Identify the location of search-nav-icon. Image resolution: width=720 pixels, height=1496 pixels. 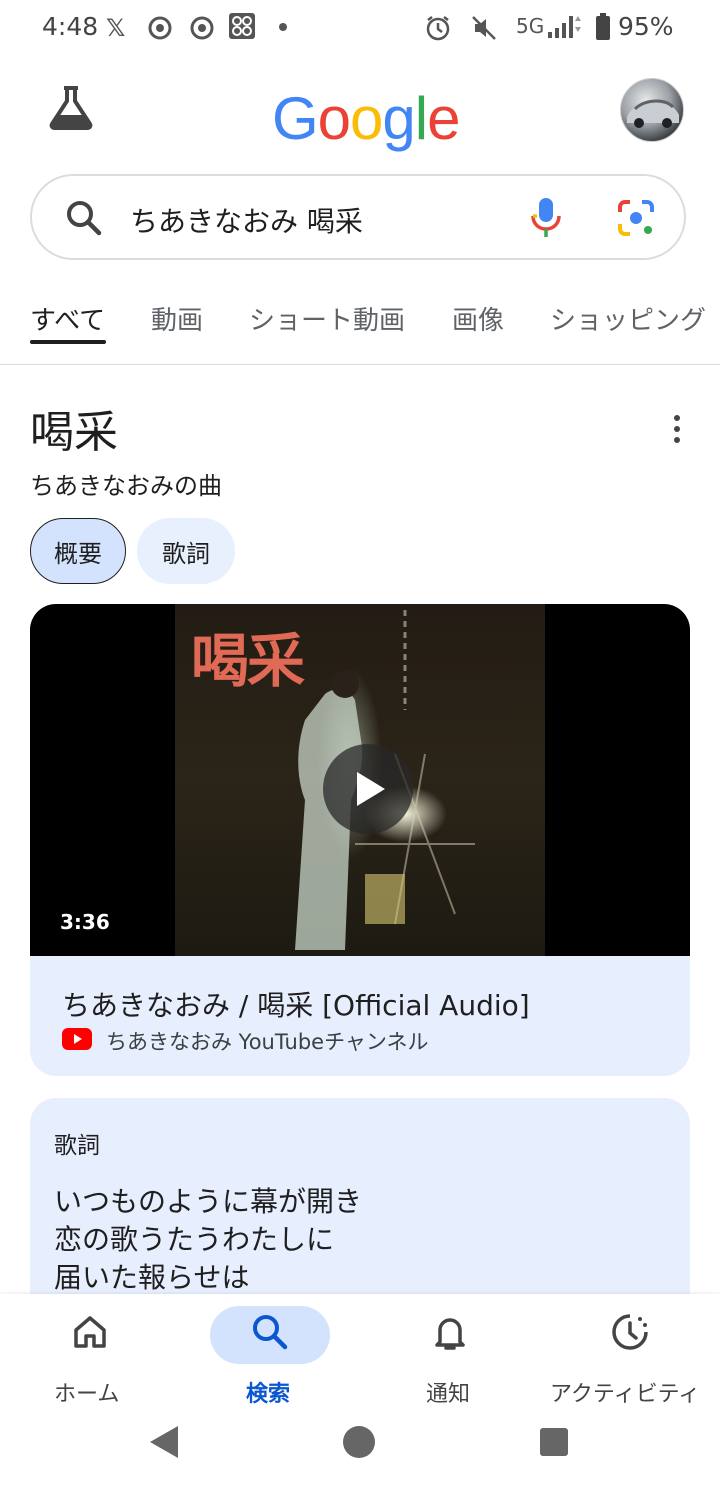
(270, 1332).